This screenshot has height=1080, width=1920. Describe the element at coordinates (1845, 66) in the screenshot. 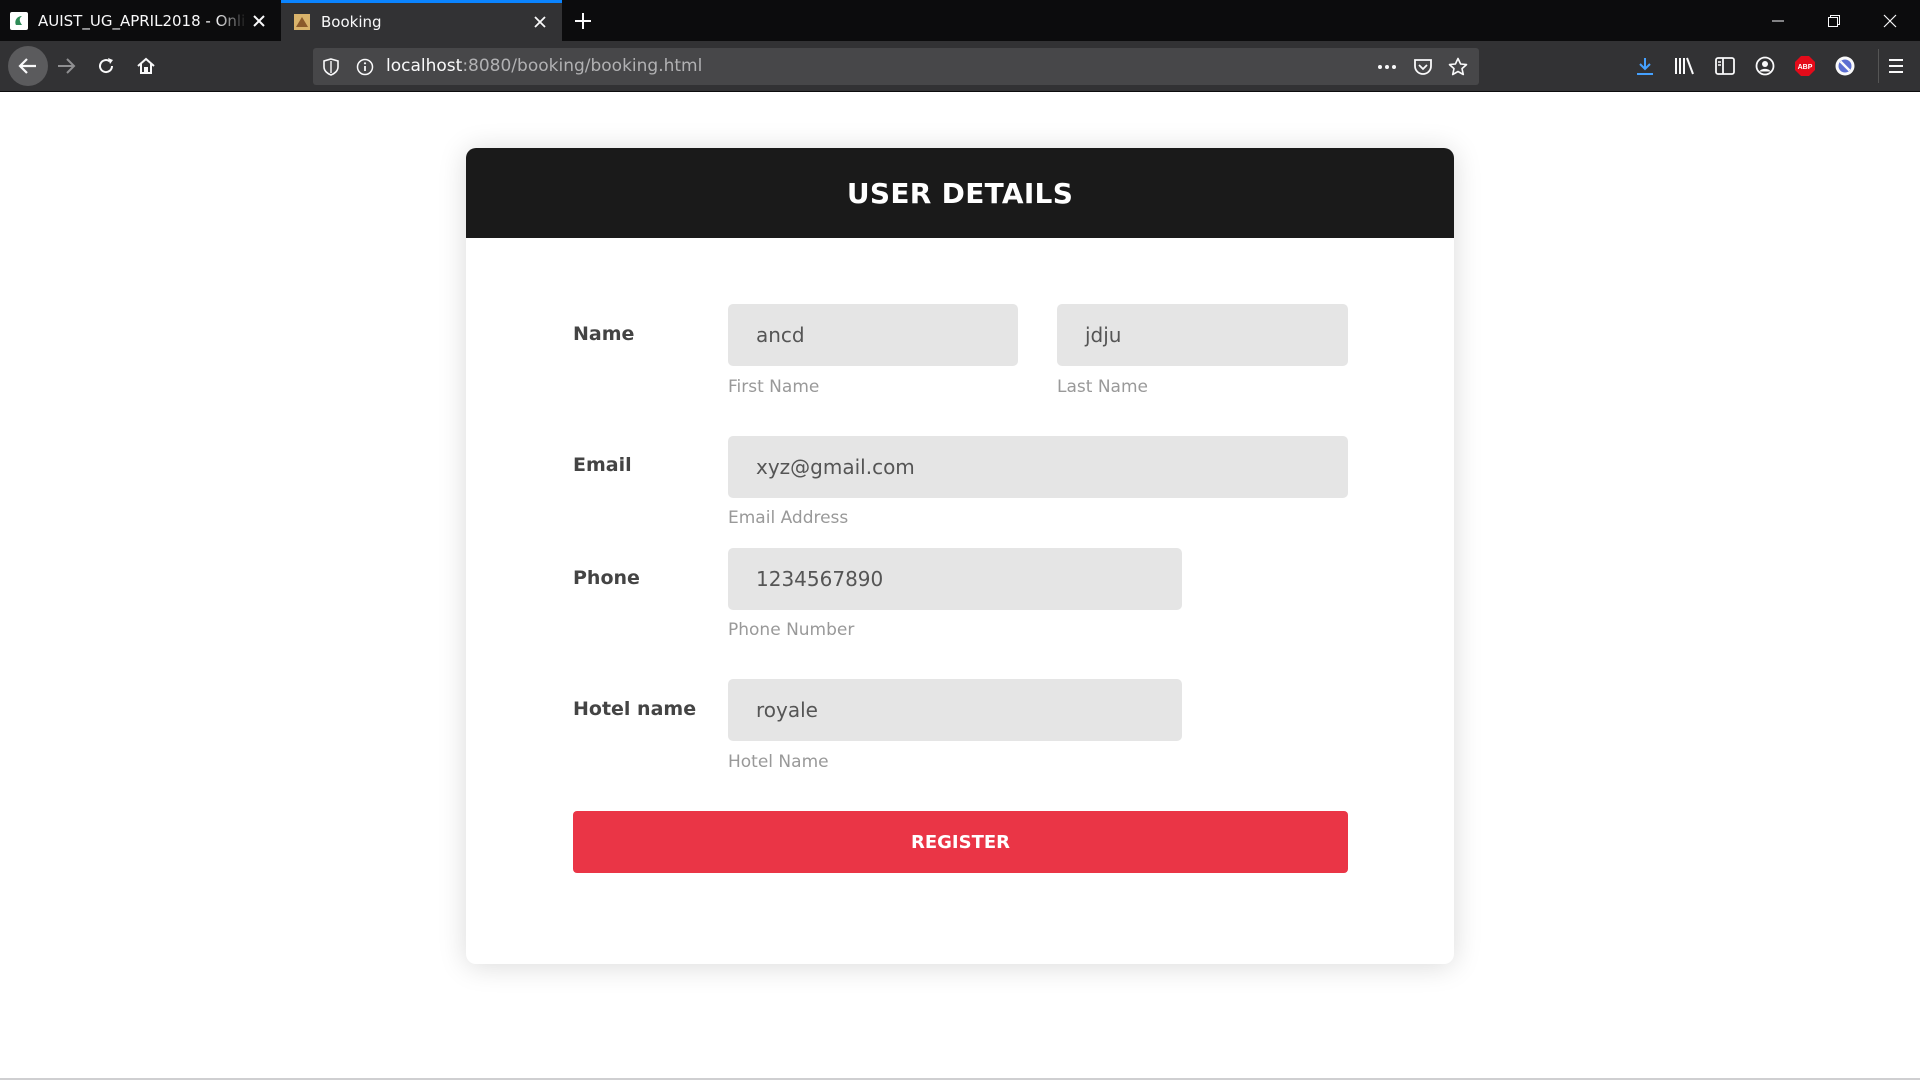

I see `extension-icon` at that location.